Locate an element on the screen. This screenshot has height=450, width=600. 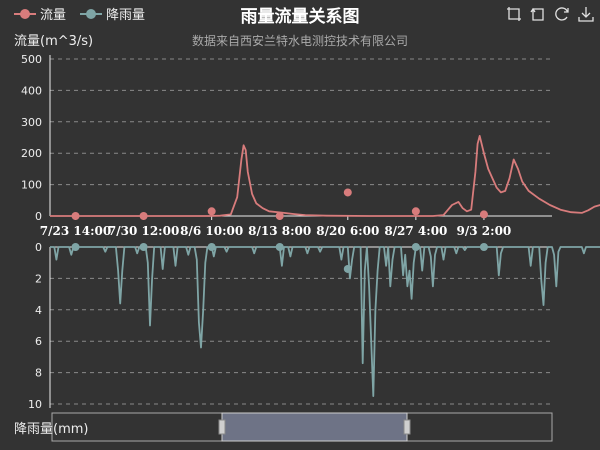
flow-axis-label: 流量(m^3/s) is located at coordinates (54, 41).